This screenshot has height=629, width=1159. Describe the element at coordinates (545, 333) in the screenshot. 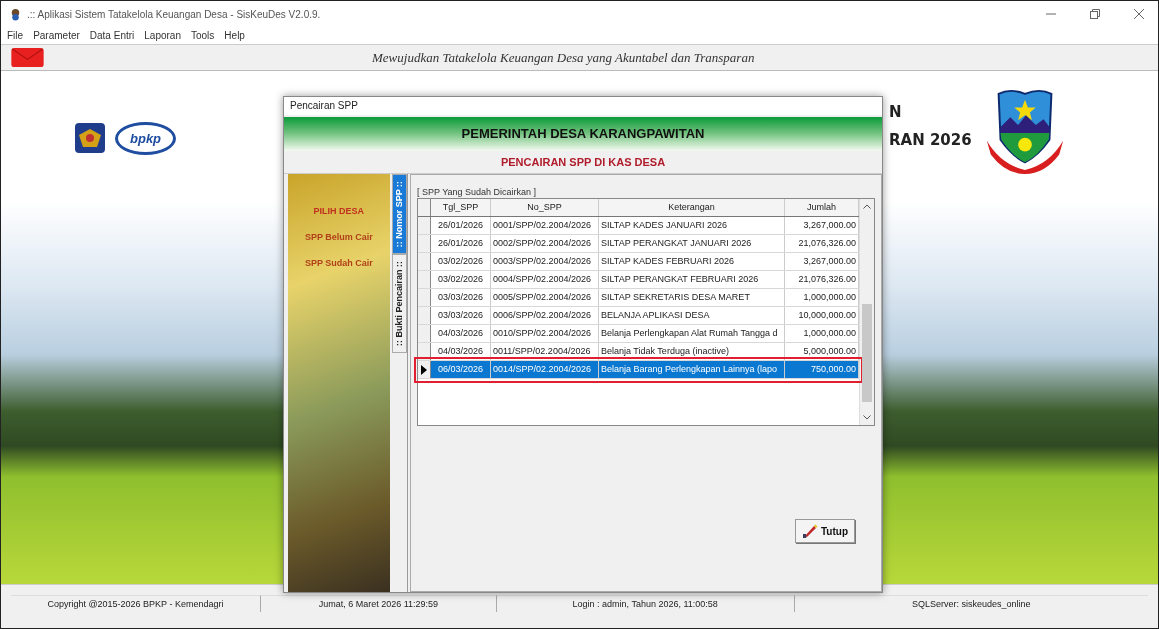

I see `table-cell: 0010/SPP/02.2004/2026` at that location.